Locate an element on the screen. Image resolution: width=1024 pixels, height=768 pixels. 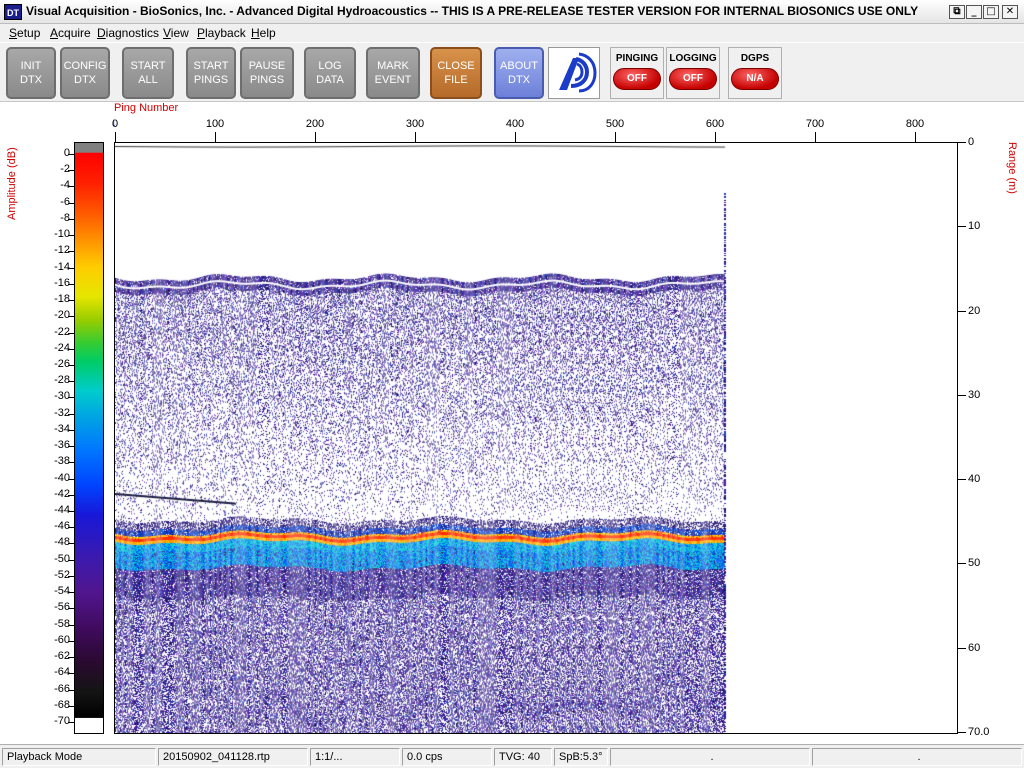
minimize-button: _ is located at coordinates (974, 12).